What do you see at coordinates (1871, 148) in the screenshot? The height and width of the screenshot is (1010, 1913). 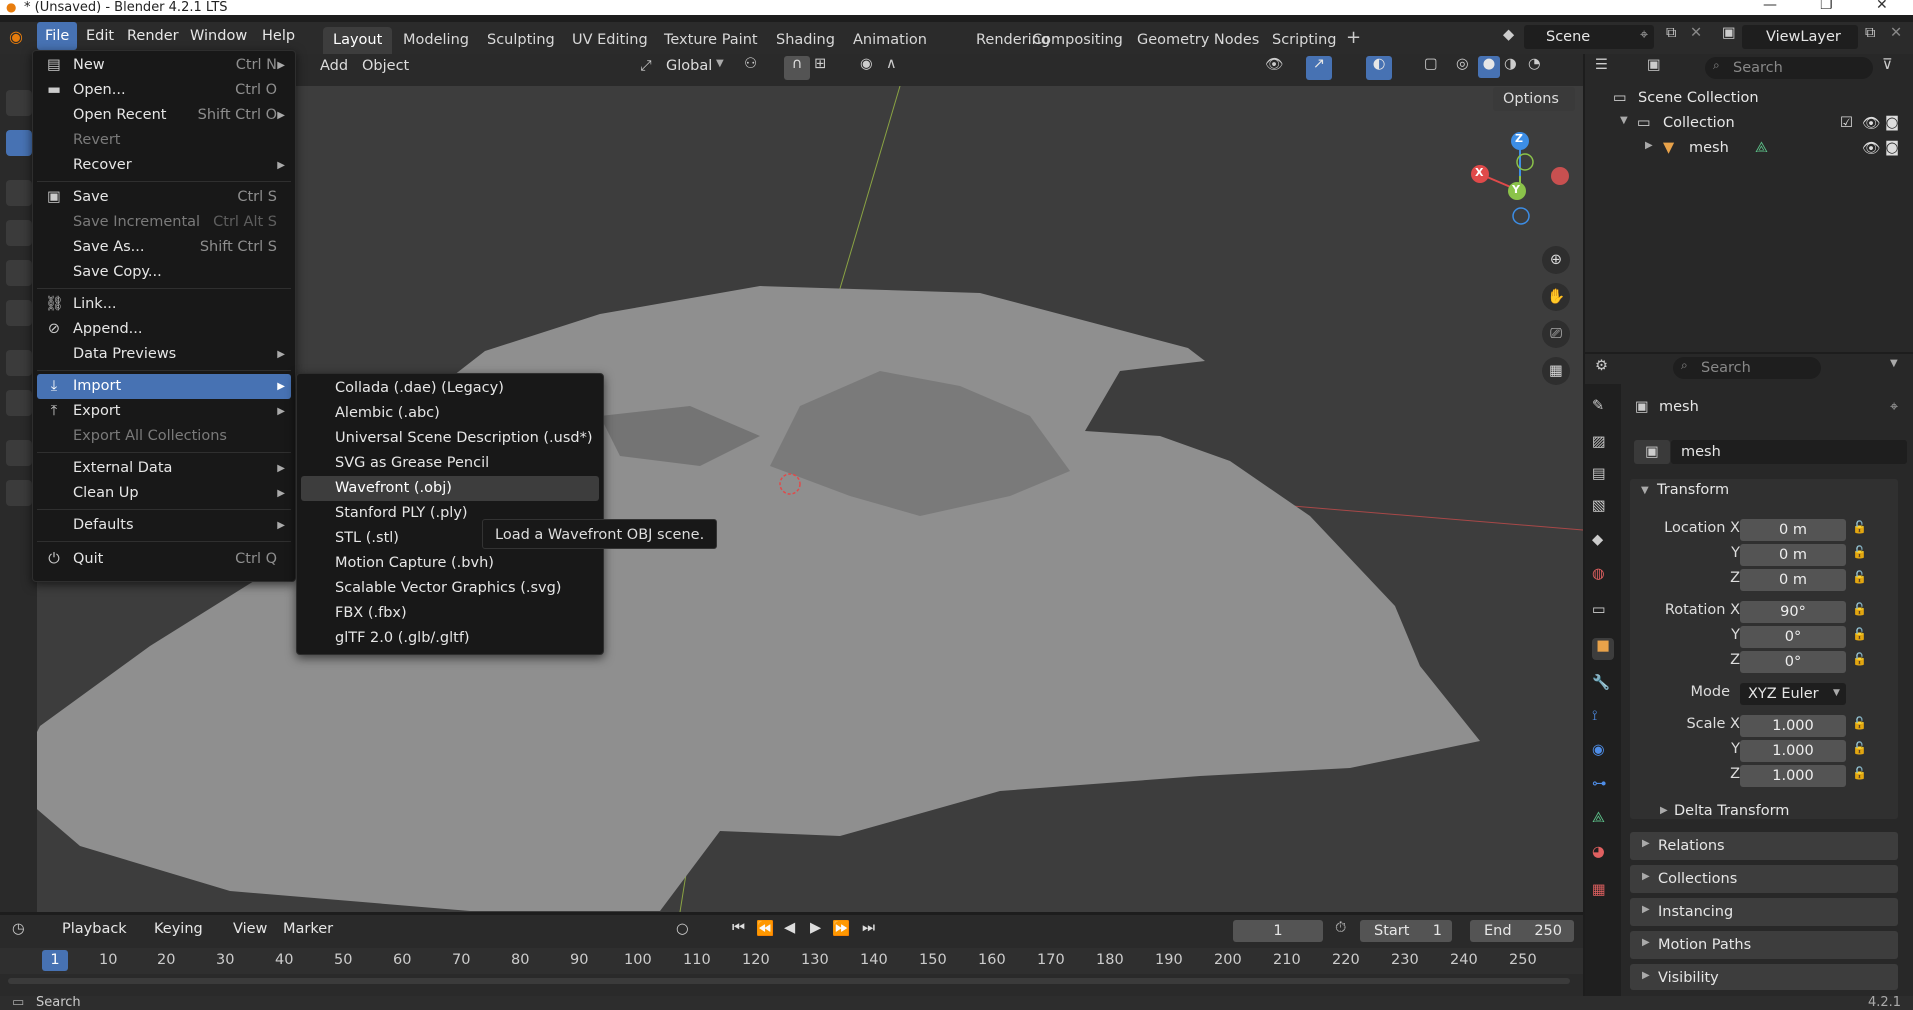 I see `eye-icon: 👁` at bounding box center [1871, 148].